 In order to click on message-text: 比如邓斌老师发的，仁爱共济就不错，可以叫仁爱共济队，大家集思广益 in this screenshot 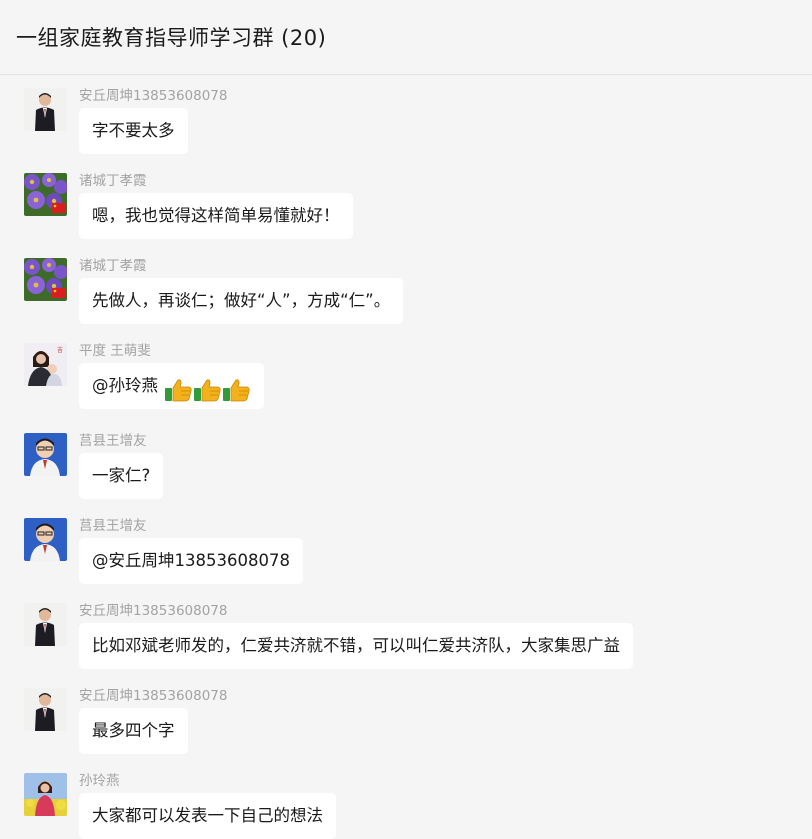, I will do `click(356, 645)`.